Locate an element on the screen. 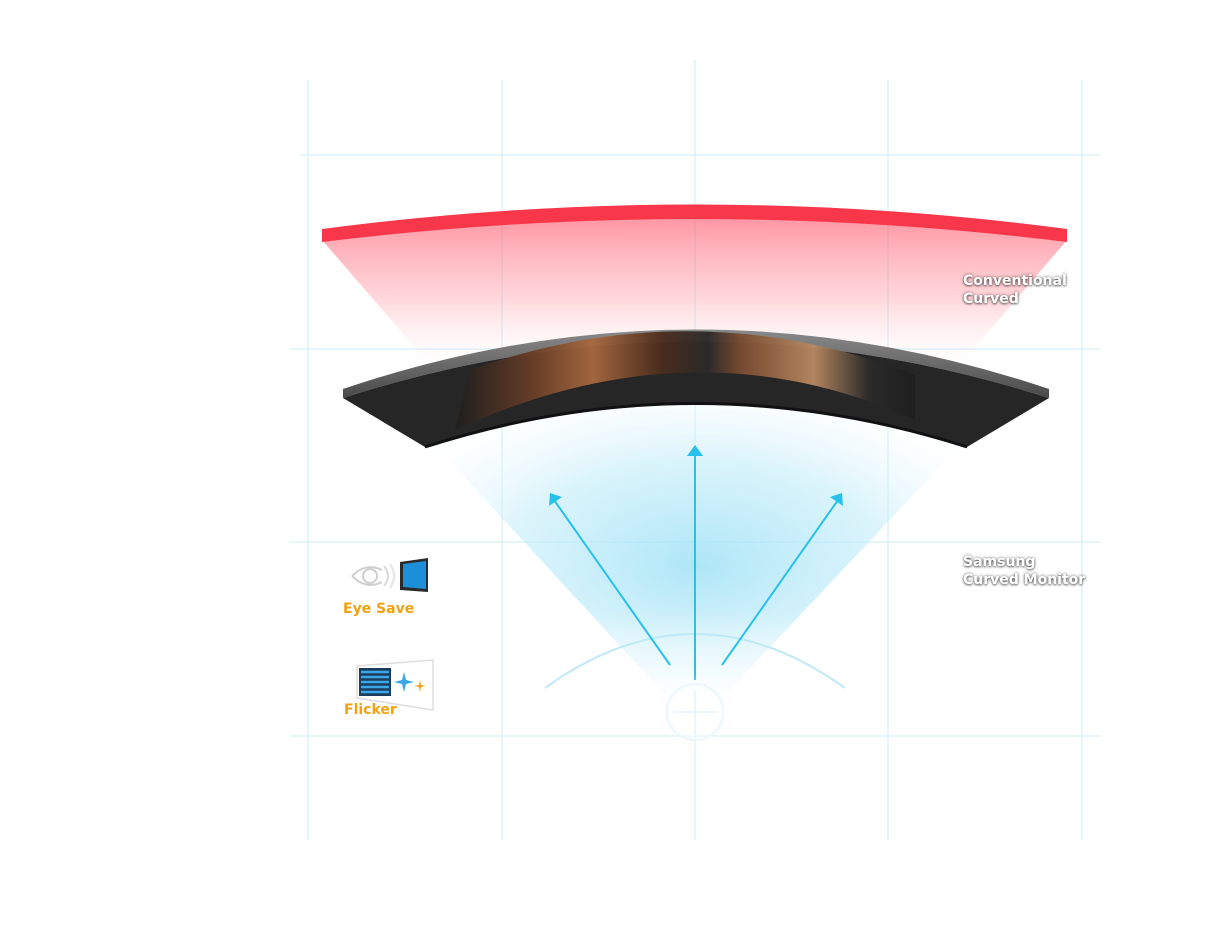 The image size is (1232, 934). conventional-label-line1: Conventional is located at coordinates (1015, 281).